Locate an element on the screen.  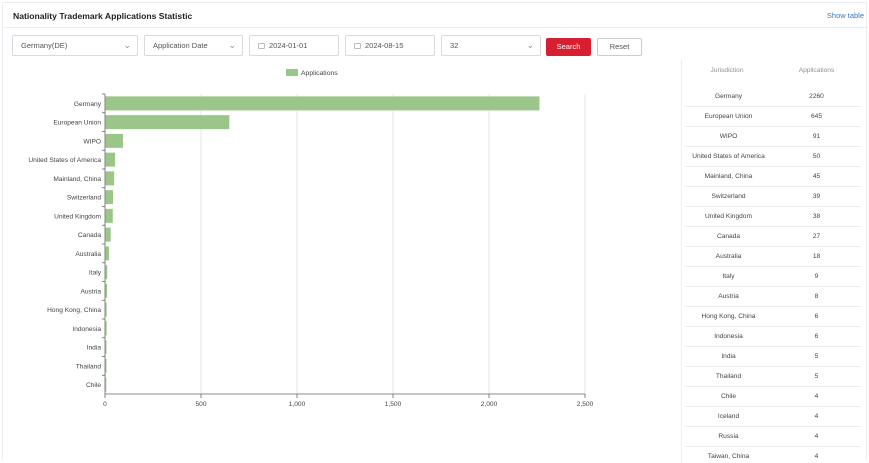
table-row: Hong Kong, China 6 is located at coordinates (773, 317).